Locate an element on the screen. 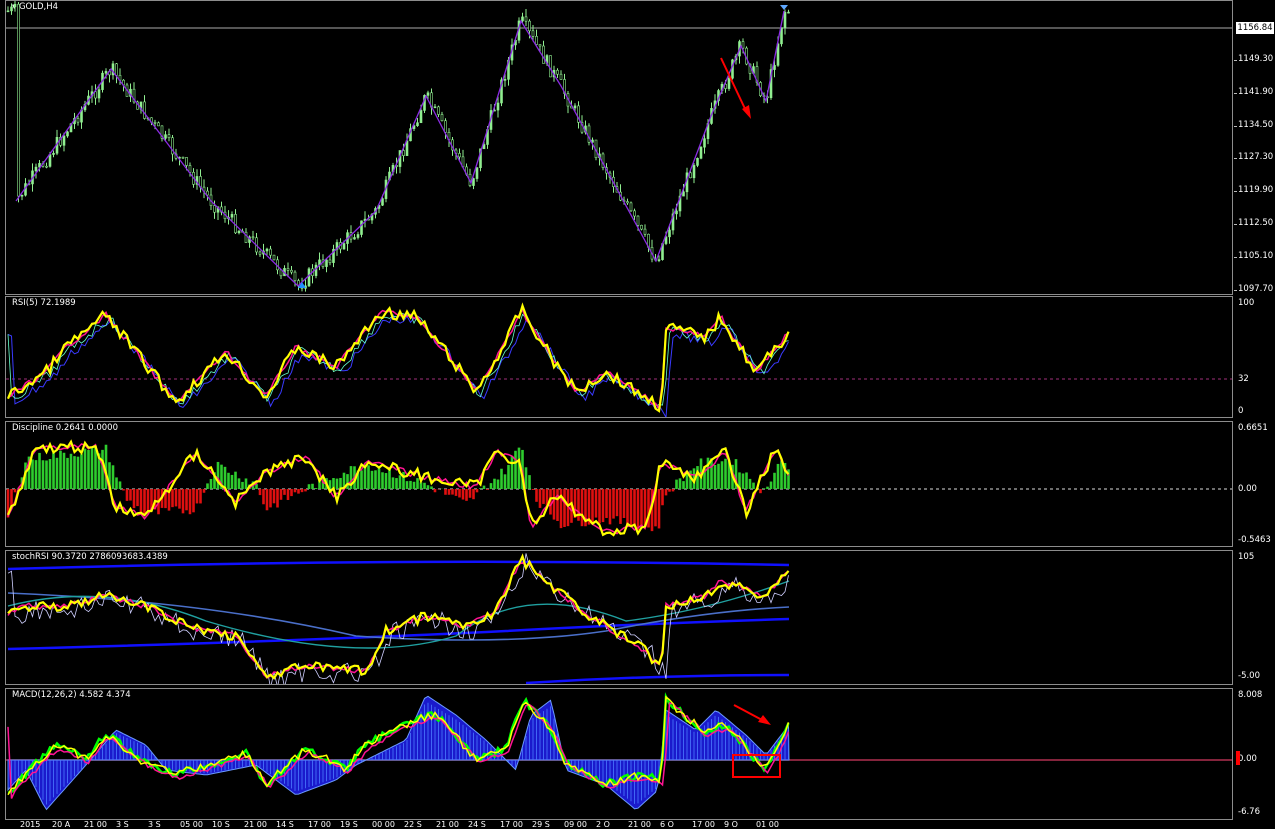  time-axis-label: 9 O is located at coordinates (731, 824).